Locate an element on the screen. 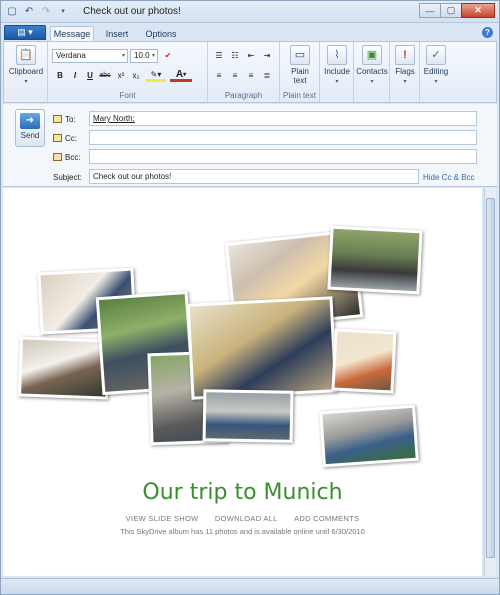 The height and width of the screenshot is (595, 500). cc-label-wrap: Cc: is located at coordinates (71, 138).